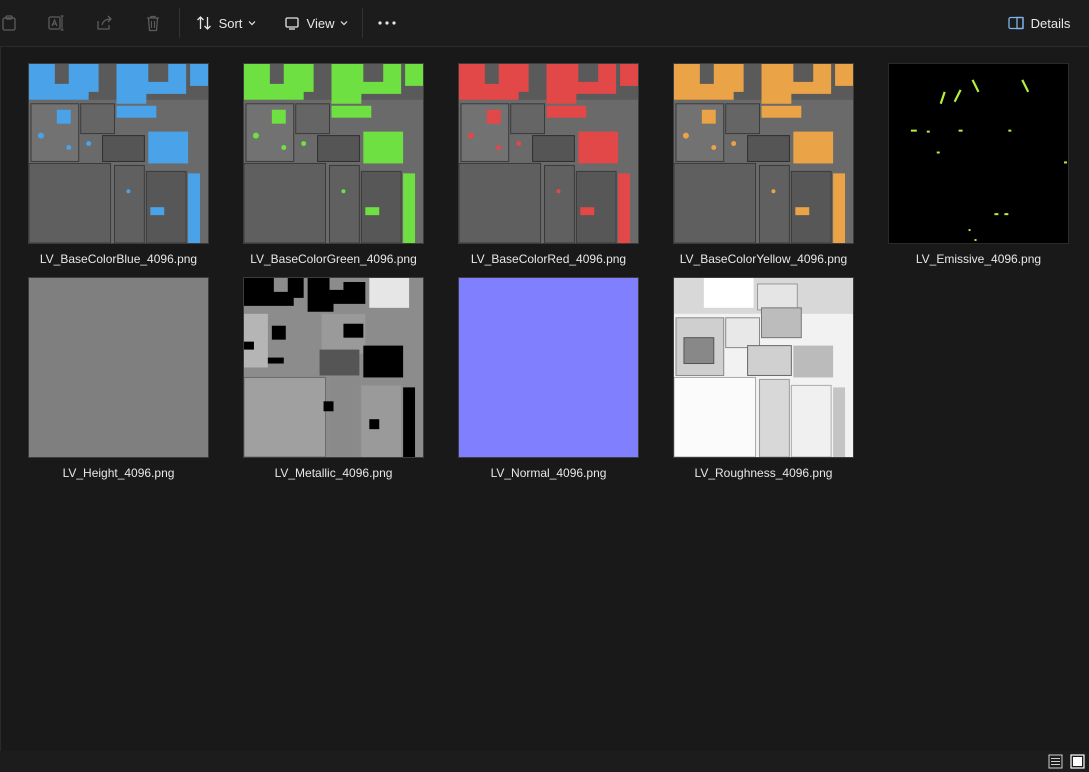 The height and width of the screenshot is (772, 1089). What do you see at coordinates (1050, 23) in the screenshot?
I see `details-label: Details` at bounding box center [1050, 23].